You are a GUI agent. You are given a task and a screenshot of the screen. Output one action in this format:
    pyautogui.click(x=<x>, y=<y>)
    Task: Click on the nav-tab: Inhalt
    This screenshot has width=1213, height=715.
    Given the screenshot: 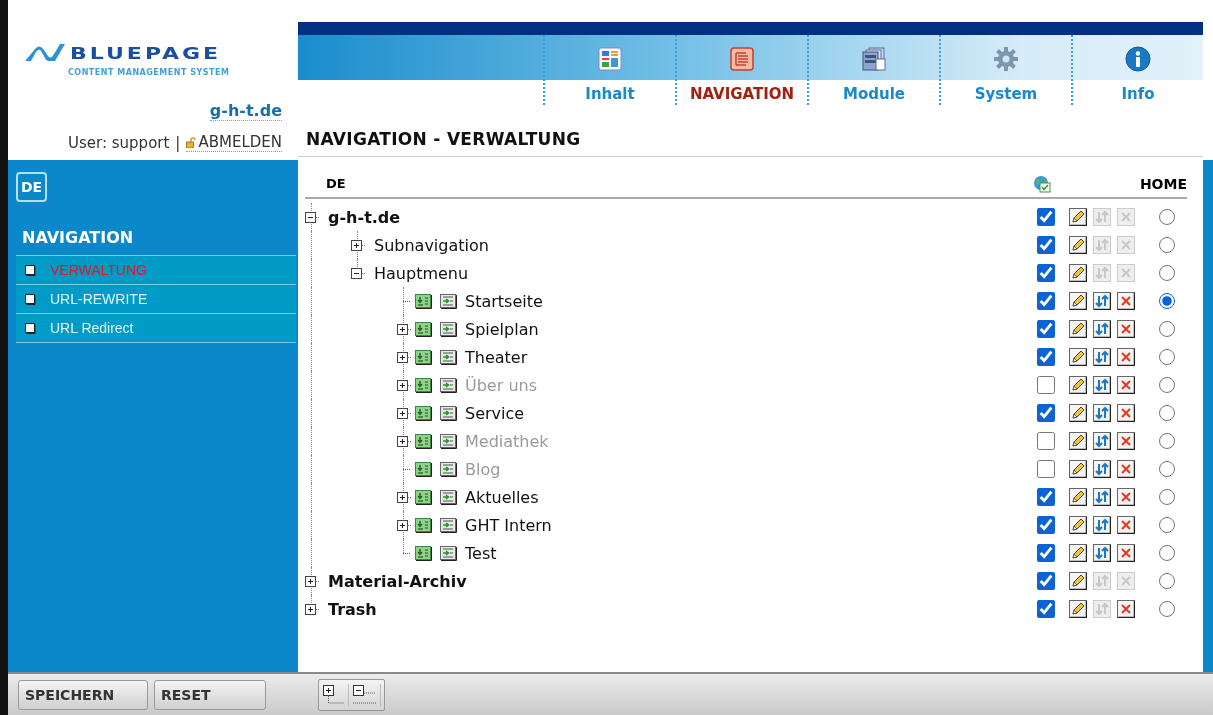 What is the action you would take?
    pyautogui.click(x=609, y=70)
    